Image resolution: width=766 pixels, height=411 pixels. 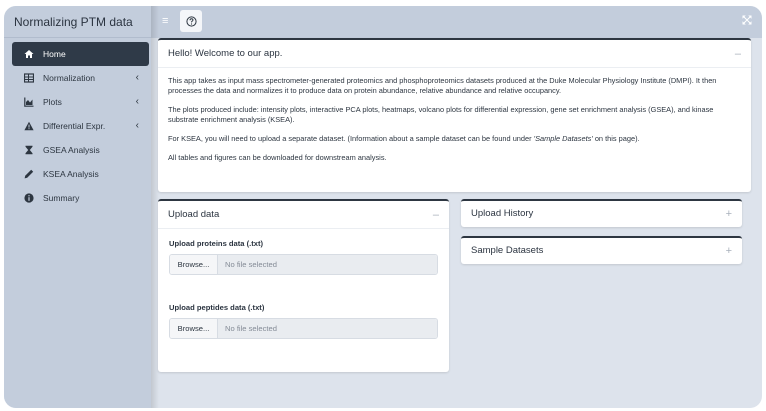 I want to click on sidebar-item-home: Home, so click(x=80, y=54).